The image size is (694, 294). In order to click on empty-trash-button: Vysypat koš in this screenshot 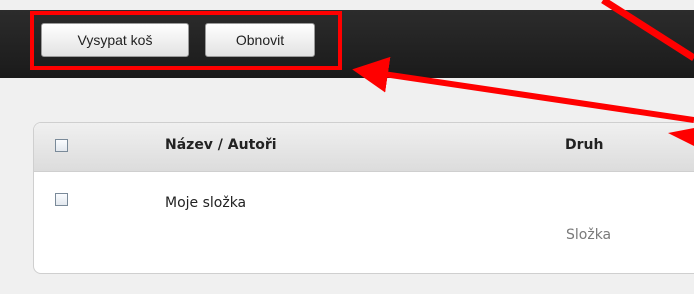, I will do `click(115, 40)`.